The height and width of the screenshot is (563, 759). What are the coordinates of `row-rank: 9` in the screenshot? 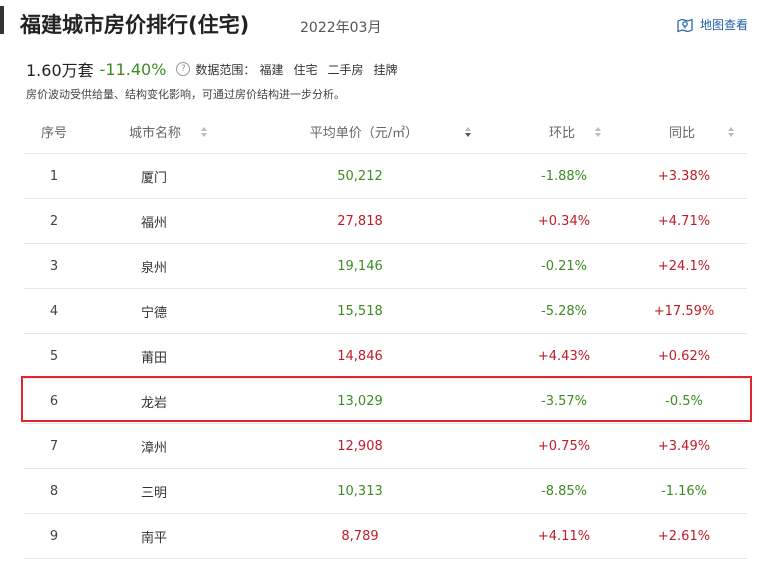 It's located at (54, 536).